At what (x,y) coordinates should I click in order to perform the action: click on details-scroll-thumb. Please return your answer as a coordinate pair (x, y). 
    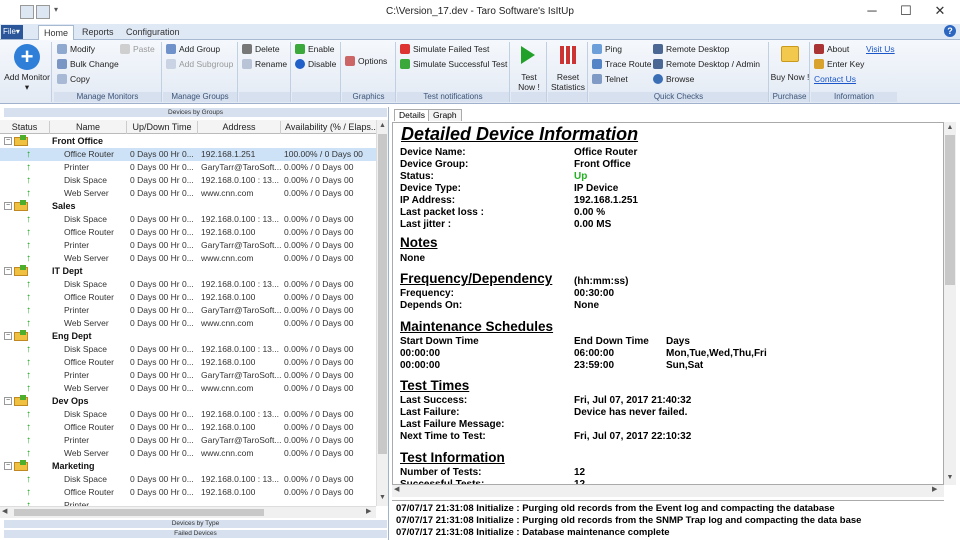
    Looking at the image, I should click on (950, 210).